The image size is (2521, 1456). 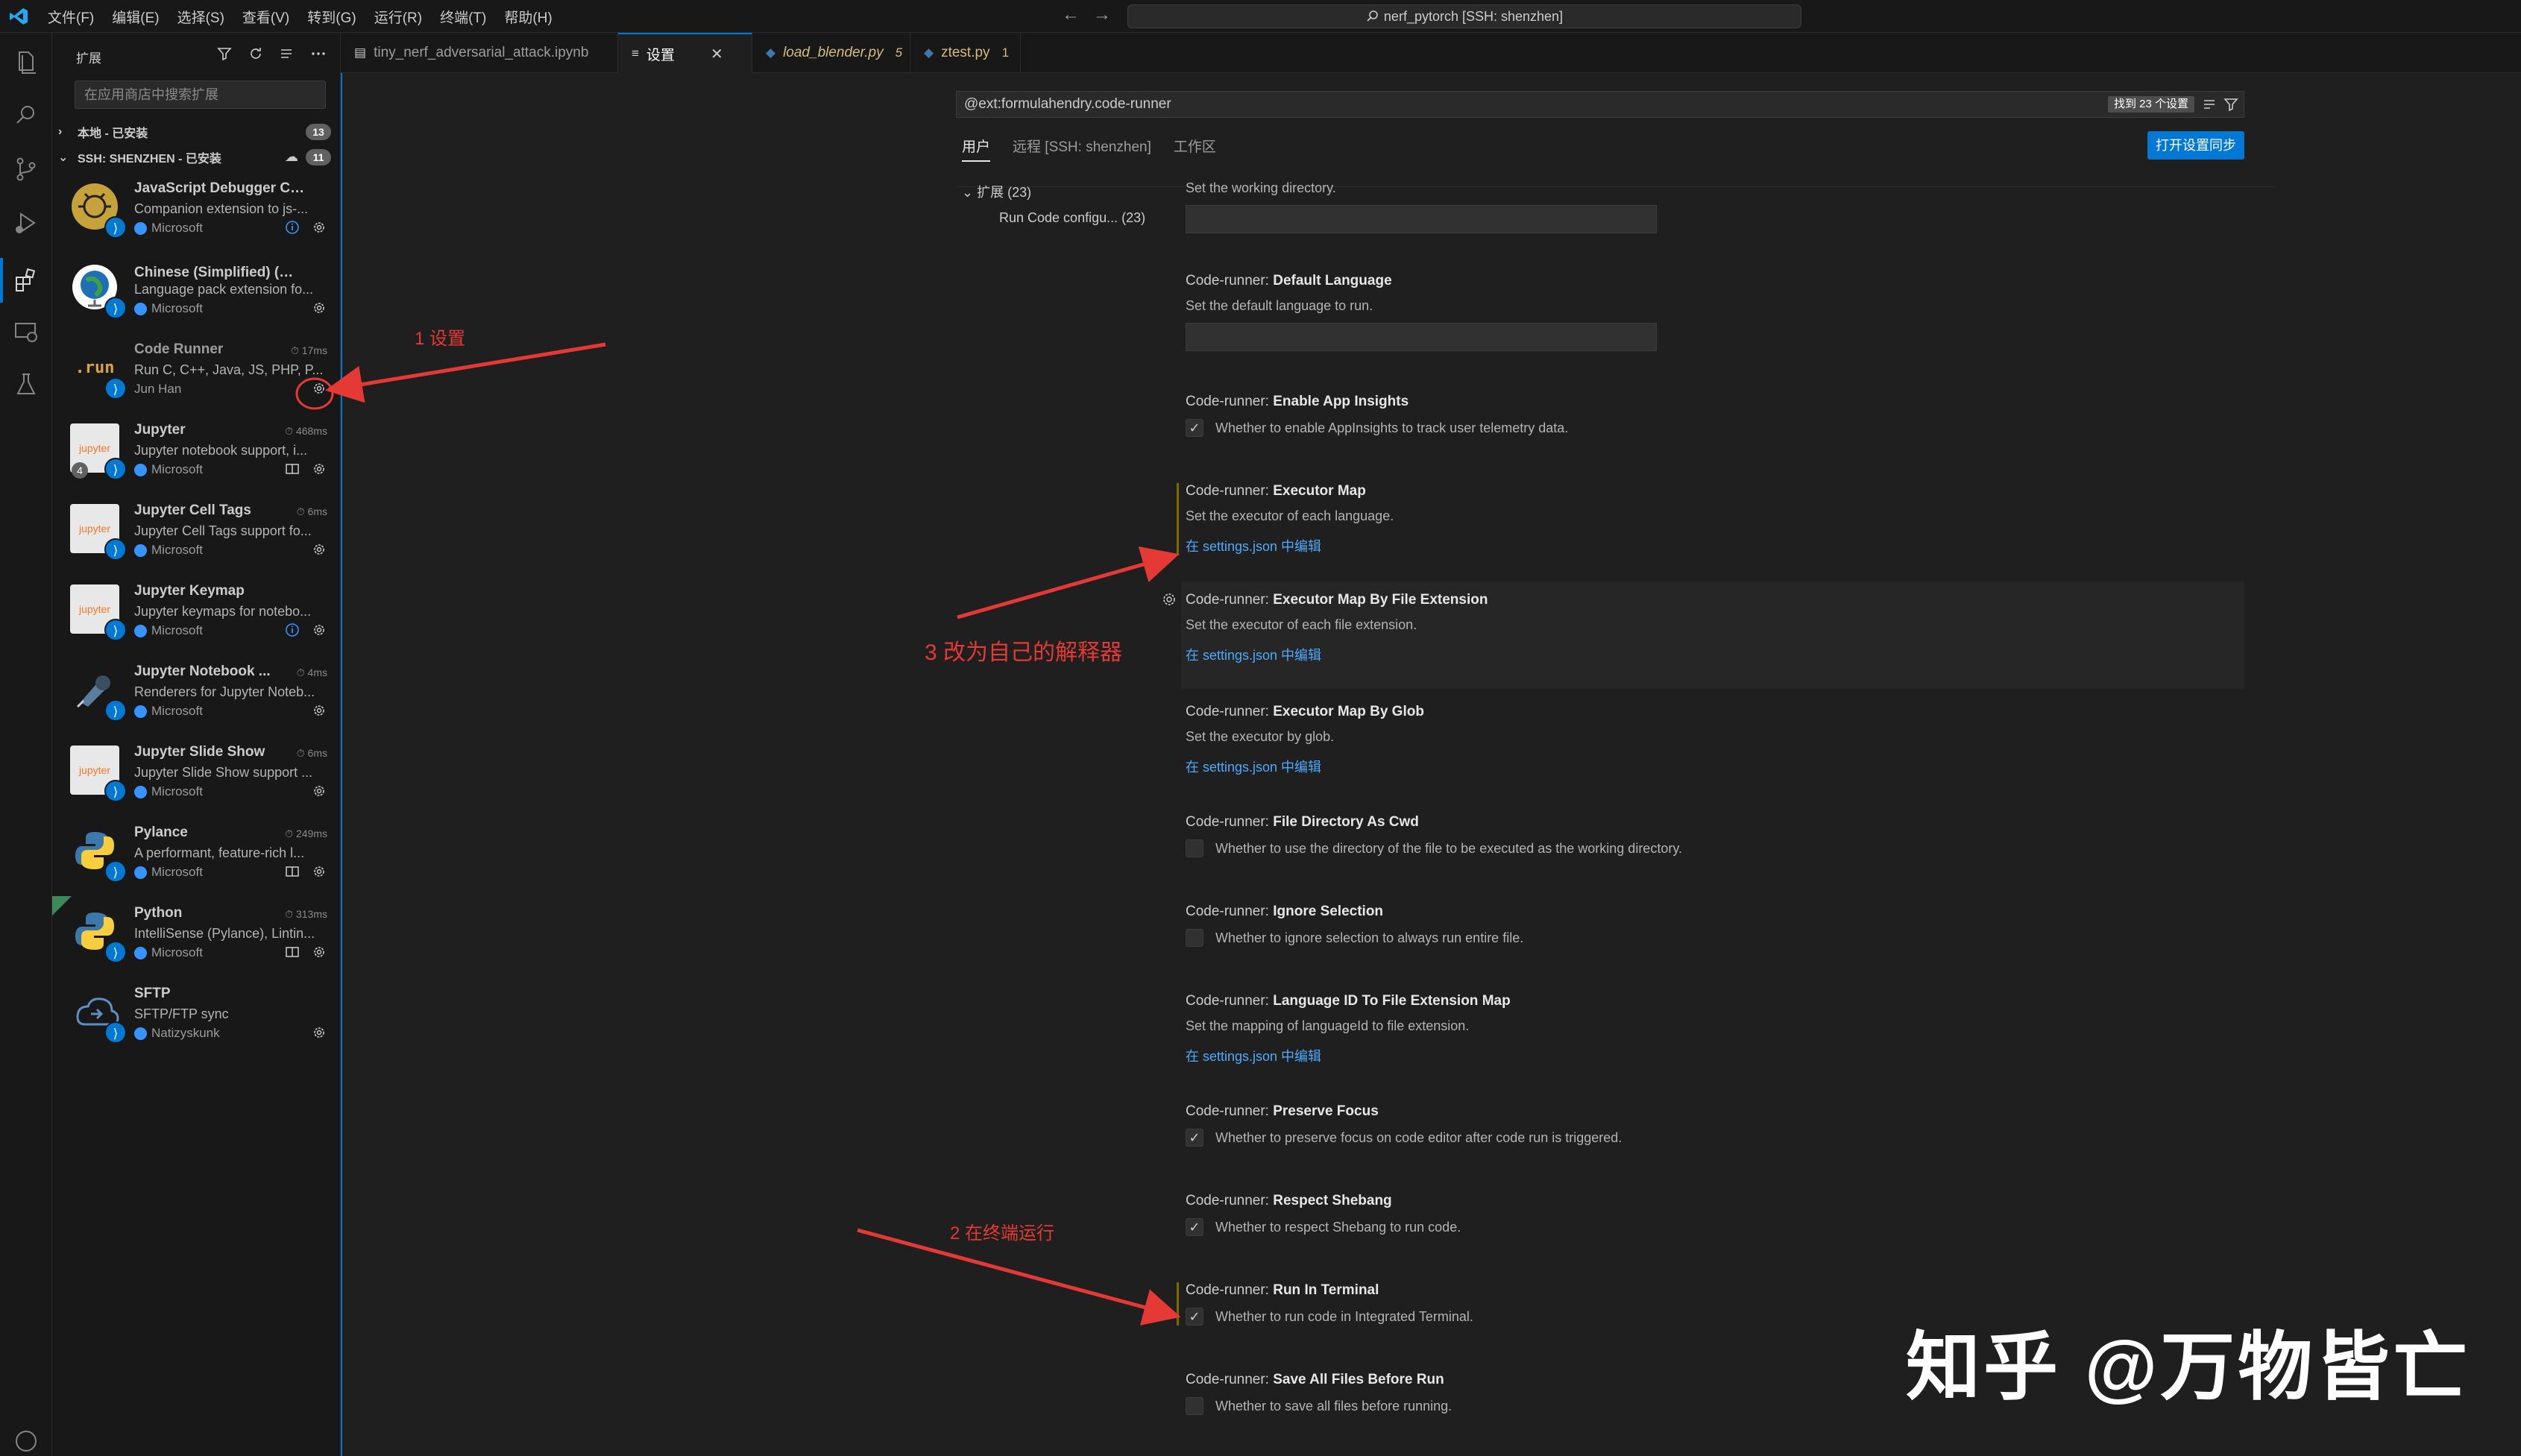 What do you see at coordinates (26, 1440) in the screenshot?
I see `accounts-icon` at bounding box center [26, 1440].